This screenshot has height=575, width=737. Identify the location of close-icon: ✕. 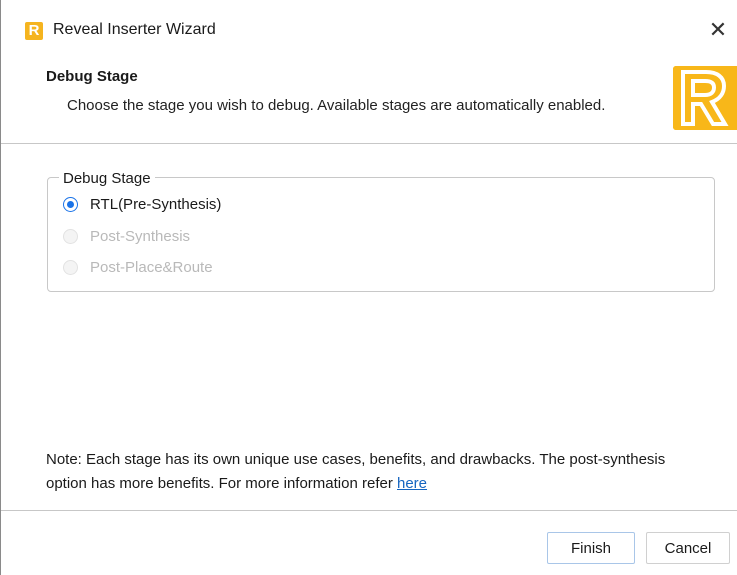
(718, 30).